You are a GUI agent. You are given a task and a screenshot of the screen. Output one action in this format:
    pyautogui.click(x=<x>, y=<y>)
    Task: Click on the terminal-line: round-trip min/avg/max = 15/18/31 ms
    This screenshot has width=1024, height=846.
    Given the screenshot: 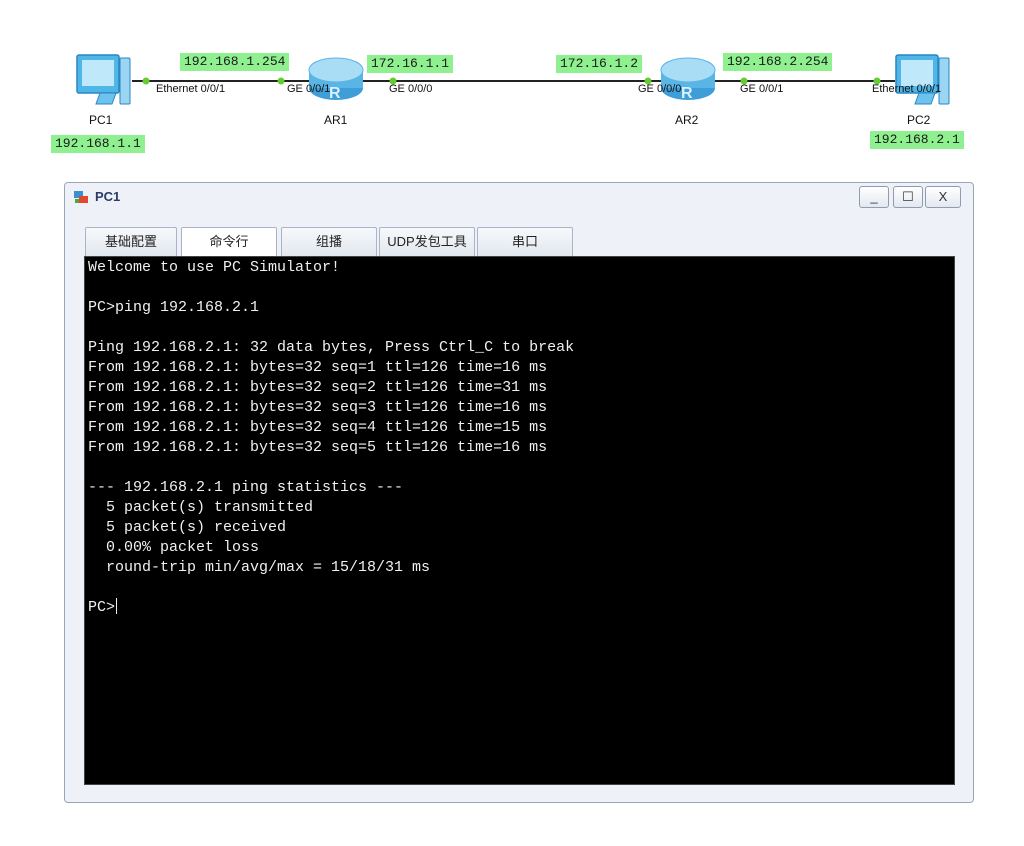 What is the action you would take?
    pyautogui.click(x=259, y=567)
    